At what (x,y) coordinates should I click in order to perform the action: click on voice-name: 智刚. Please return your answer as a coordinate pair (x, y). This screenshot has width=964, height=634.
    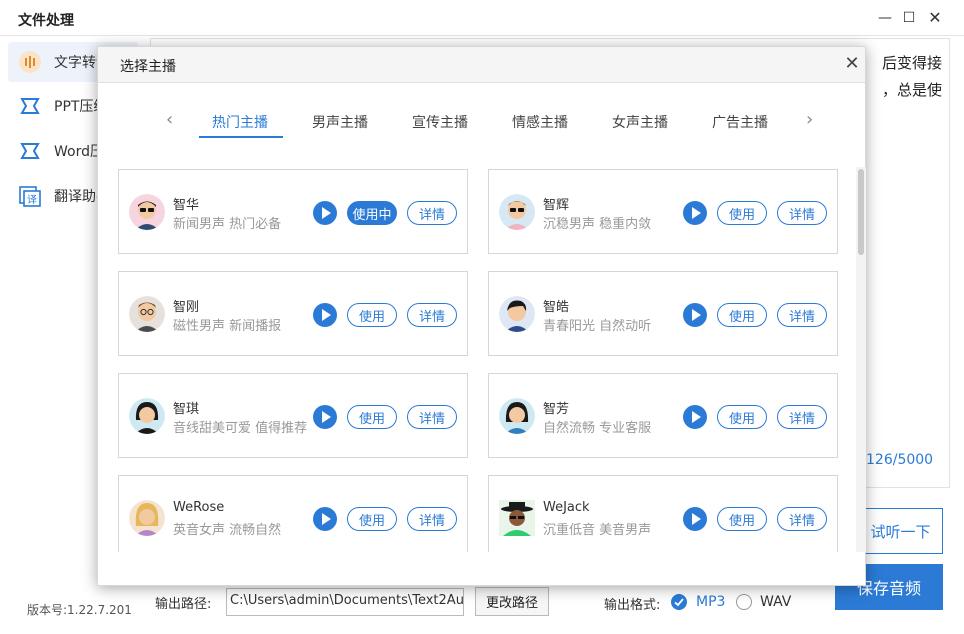
    Looking at the image, I should click on (186, 307).